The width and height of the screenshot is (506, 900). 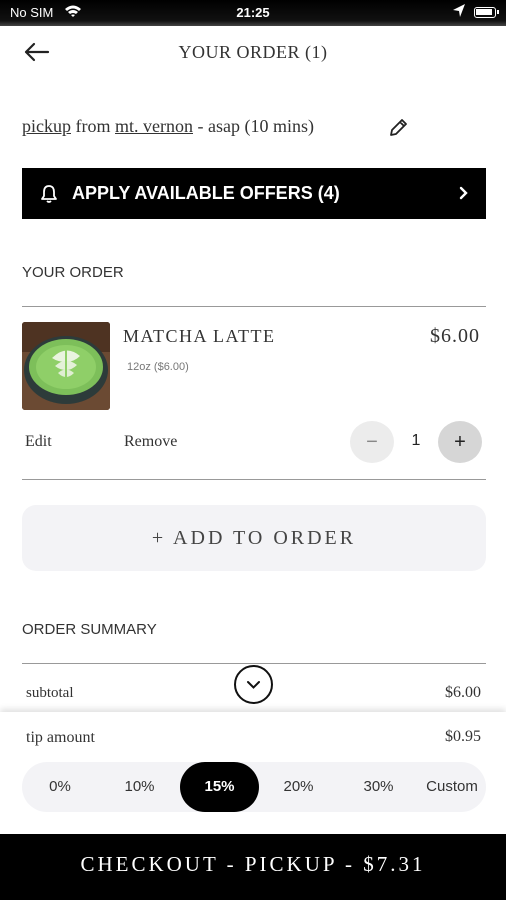 I want to click on chevron-right-icon, so click(x=464, y=193).